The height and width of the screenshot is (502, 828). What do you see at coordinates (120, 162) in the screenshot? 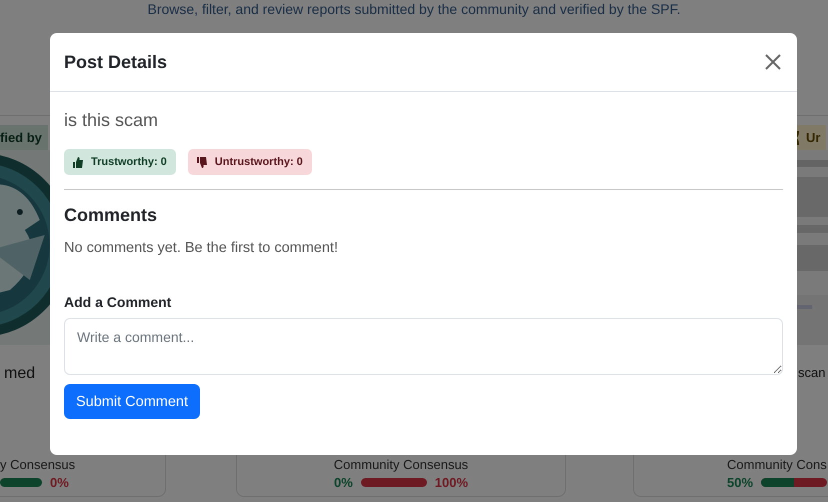
I see `vote-badge: Trustworthy: 0` at bounding box center [120, 162].